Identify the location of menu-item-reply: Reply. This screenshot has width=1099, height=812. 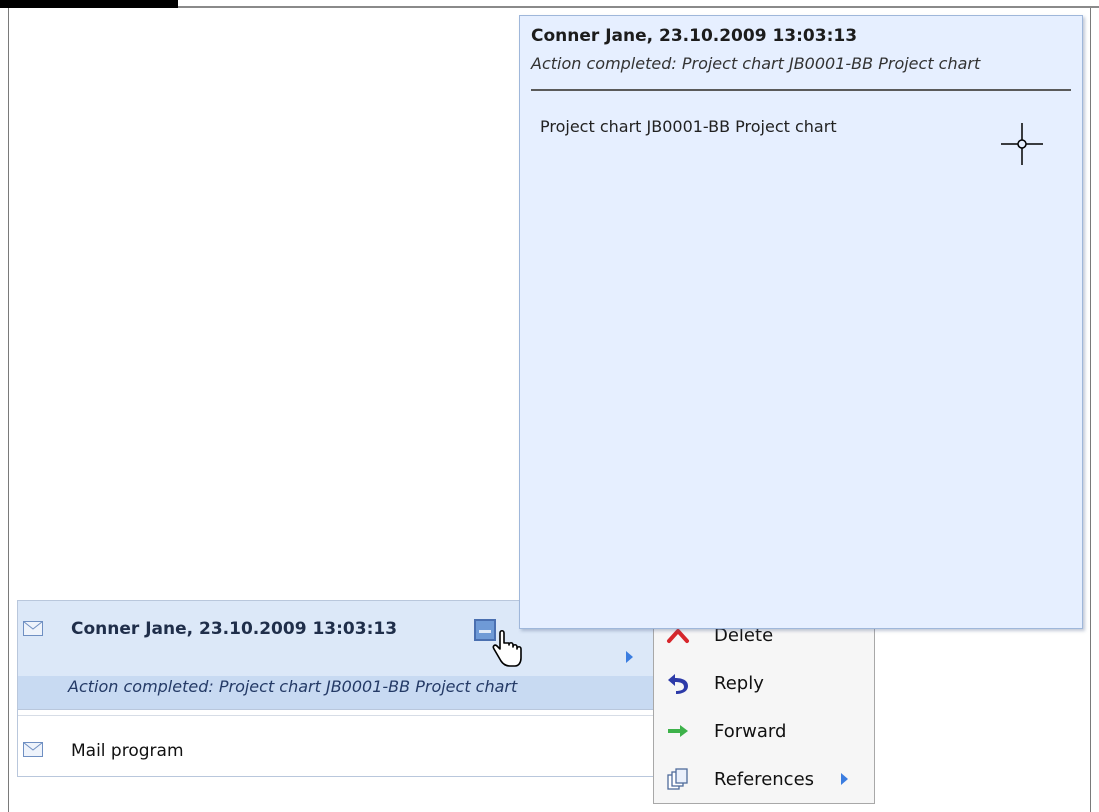
(764, 683).